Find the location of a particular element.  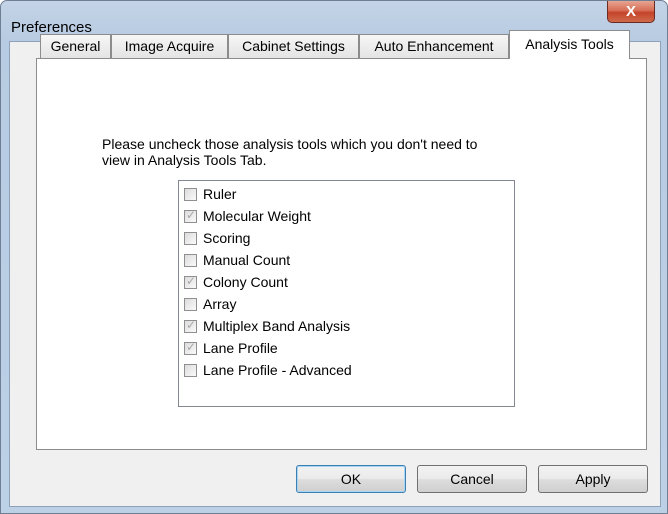

apply-button: Apply is located at coordinates (593, 479).